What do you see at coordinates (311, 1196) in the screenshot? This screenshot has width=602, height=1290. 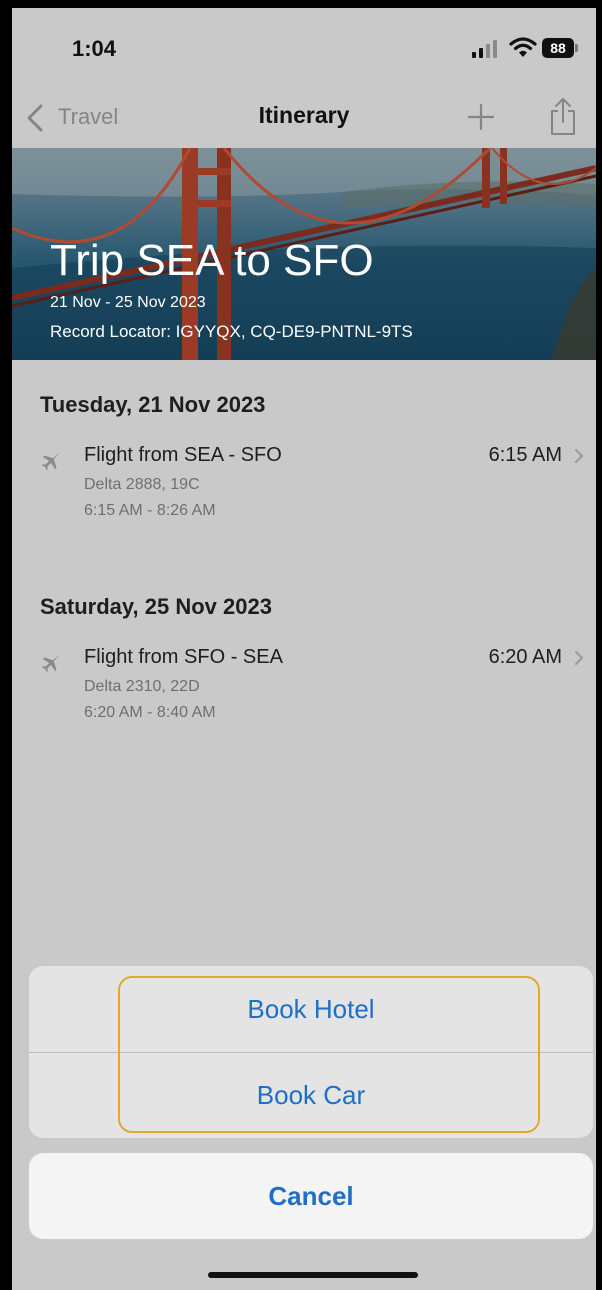 I see `cancel-button: Cancel` at bounding box center [311, 1196].